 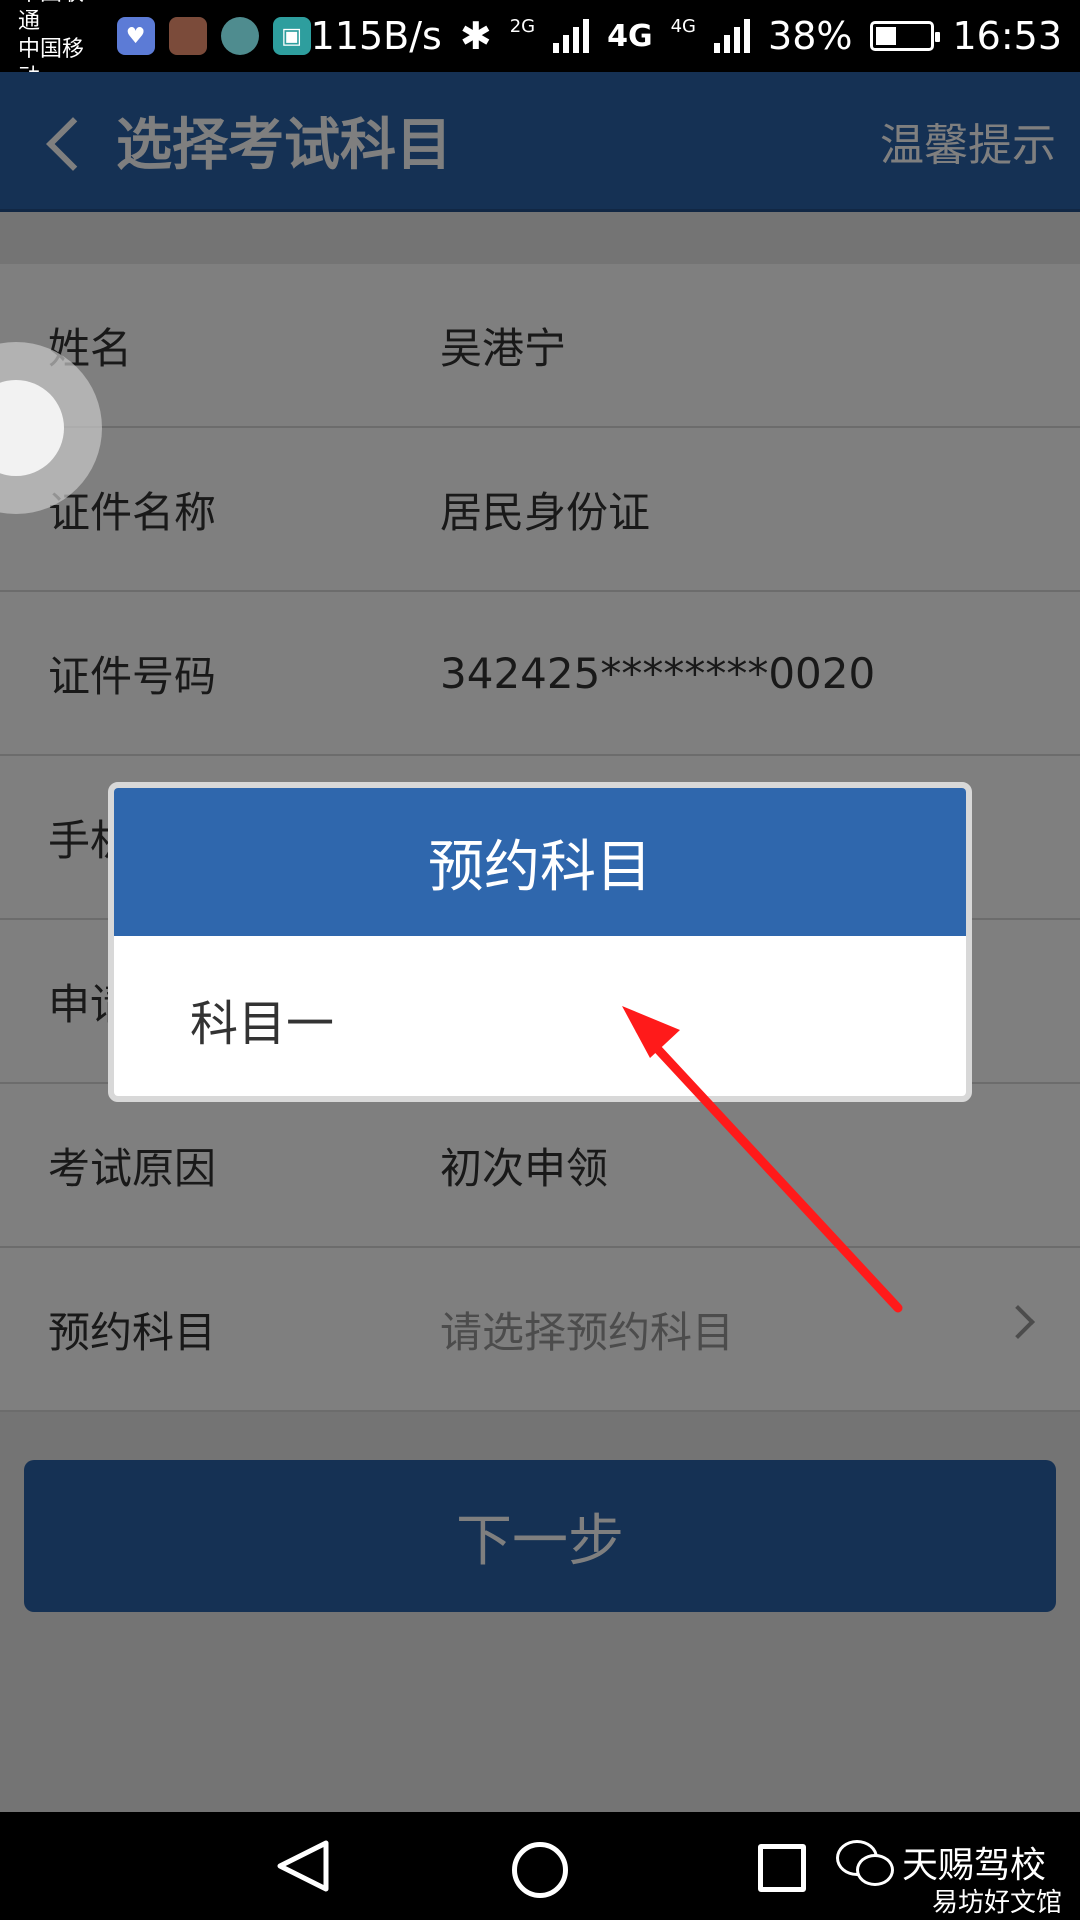 What do you see at coordinates (540, 1870) in the screenshot?
I see `nav-home-icon` at bounding box center [540, 1870].